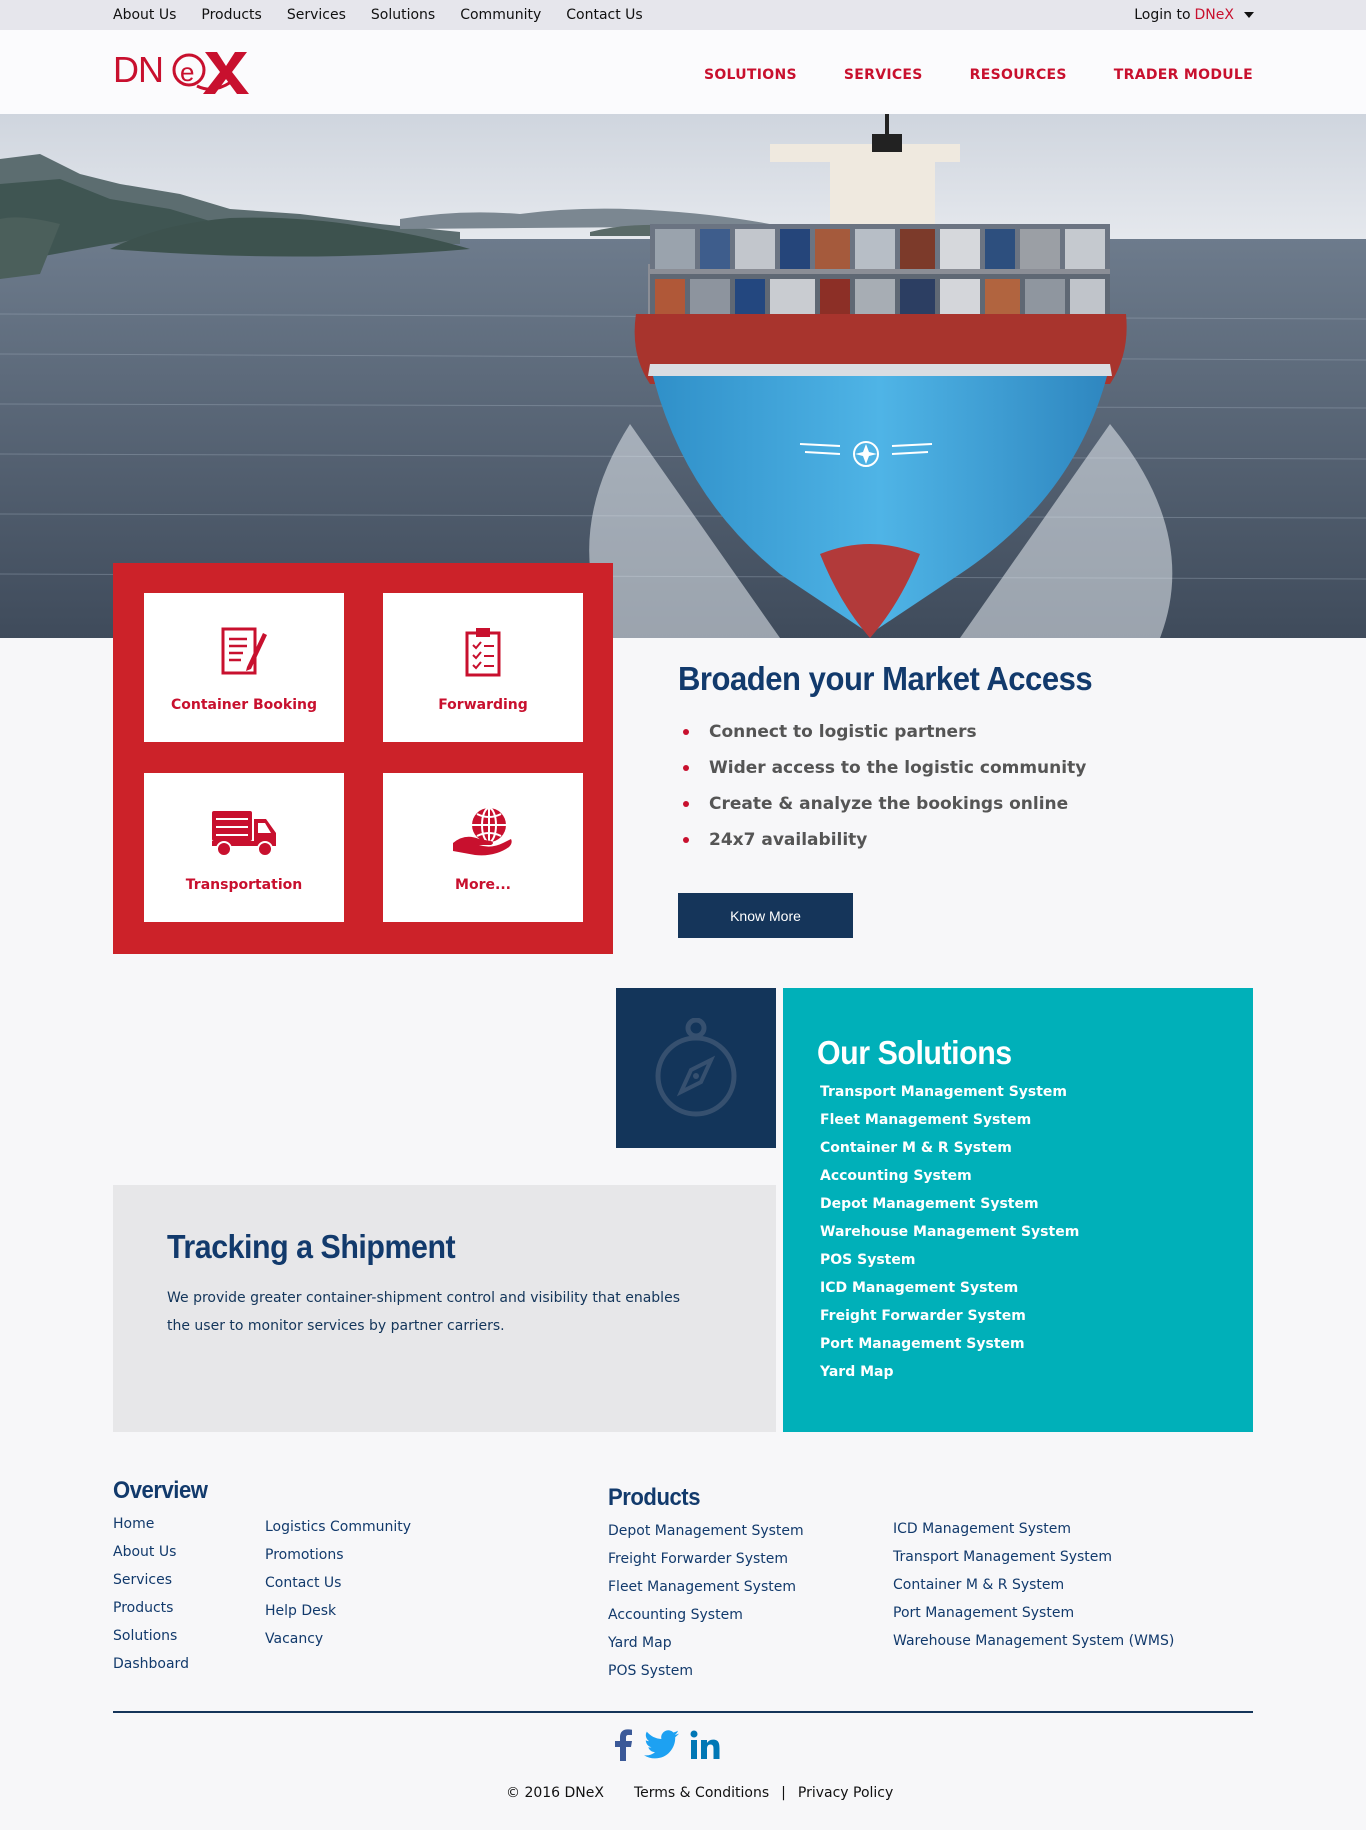 The width and height of the screenshot is (1366, 1830). Describe the element at coordinates (338, 1561) in the screenshot. I see `footer-link: Promotions` at that location.